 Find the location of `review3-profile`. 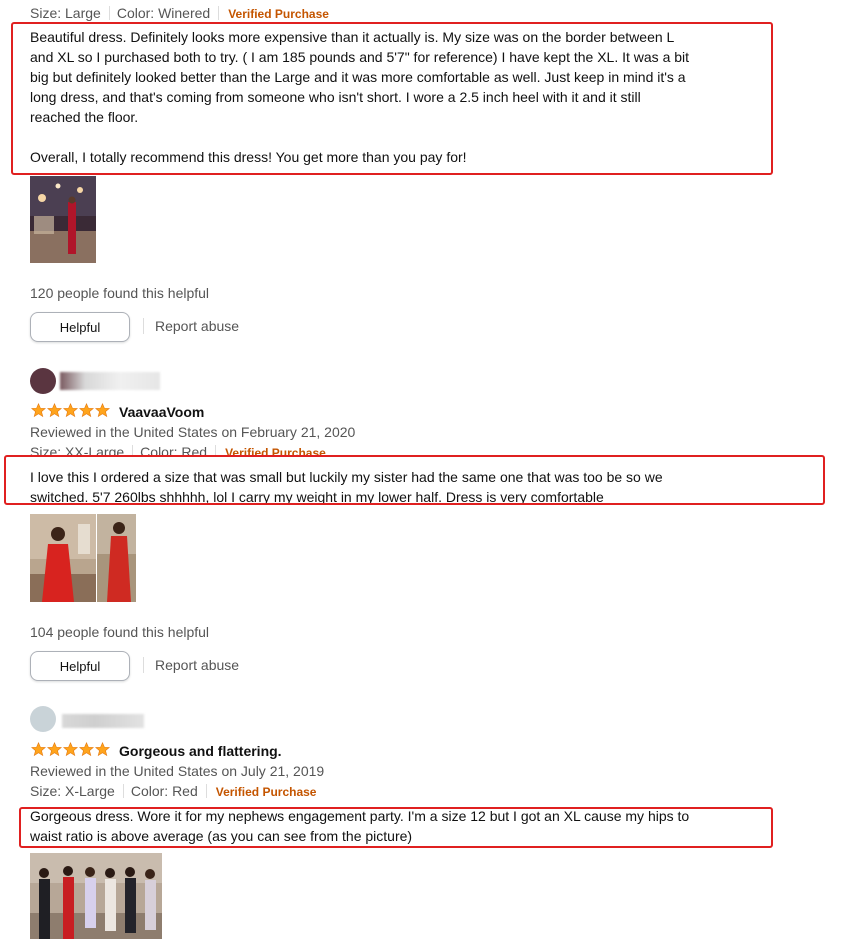

review3-profile is located at coordinates (87, 719).